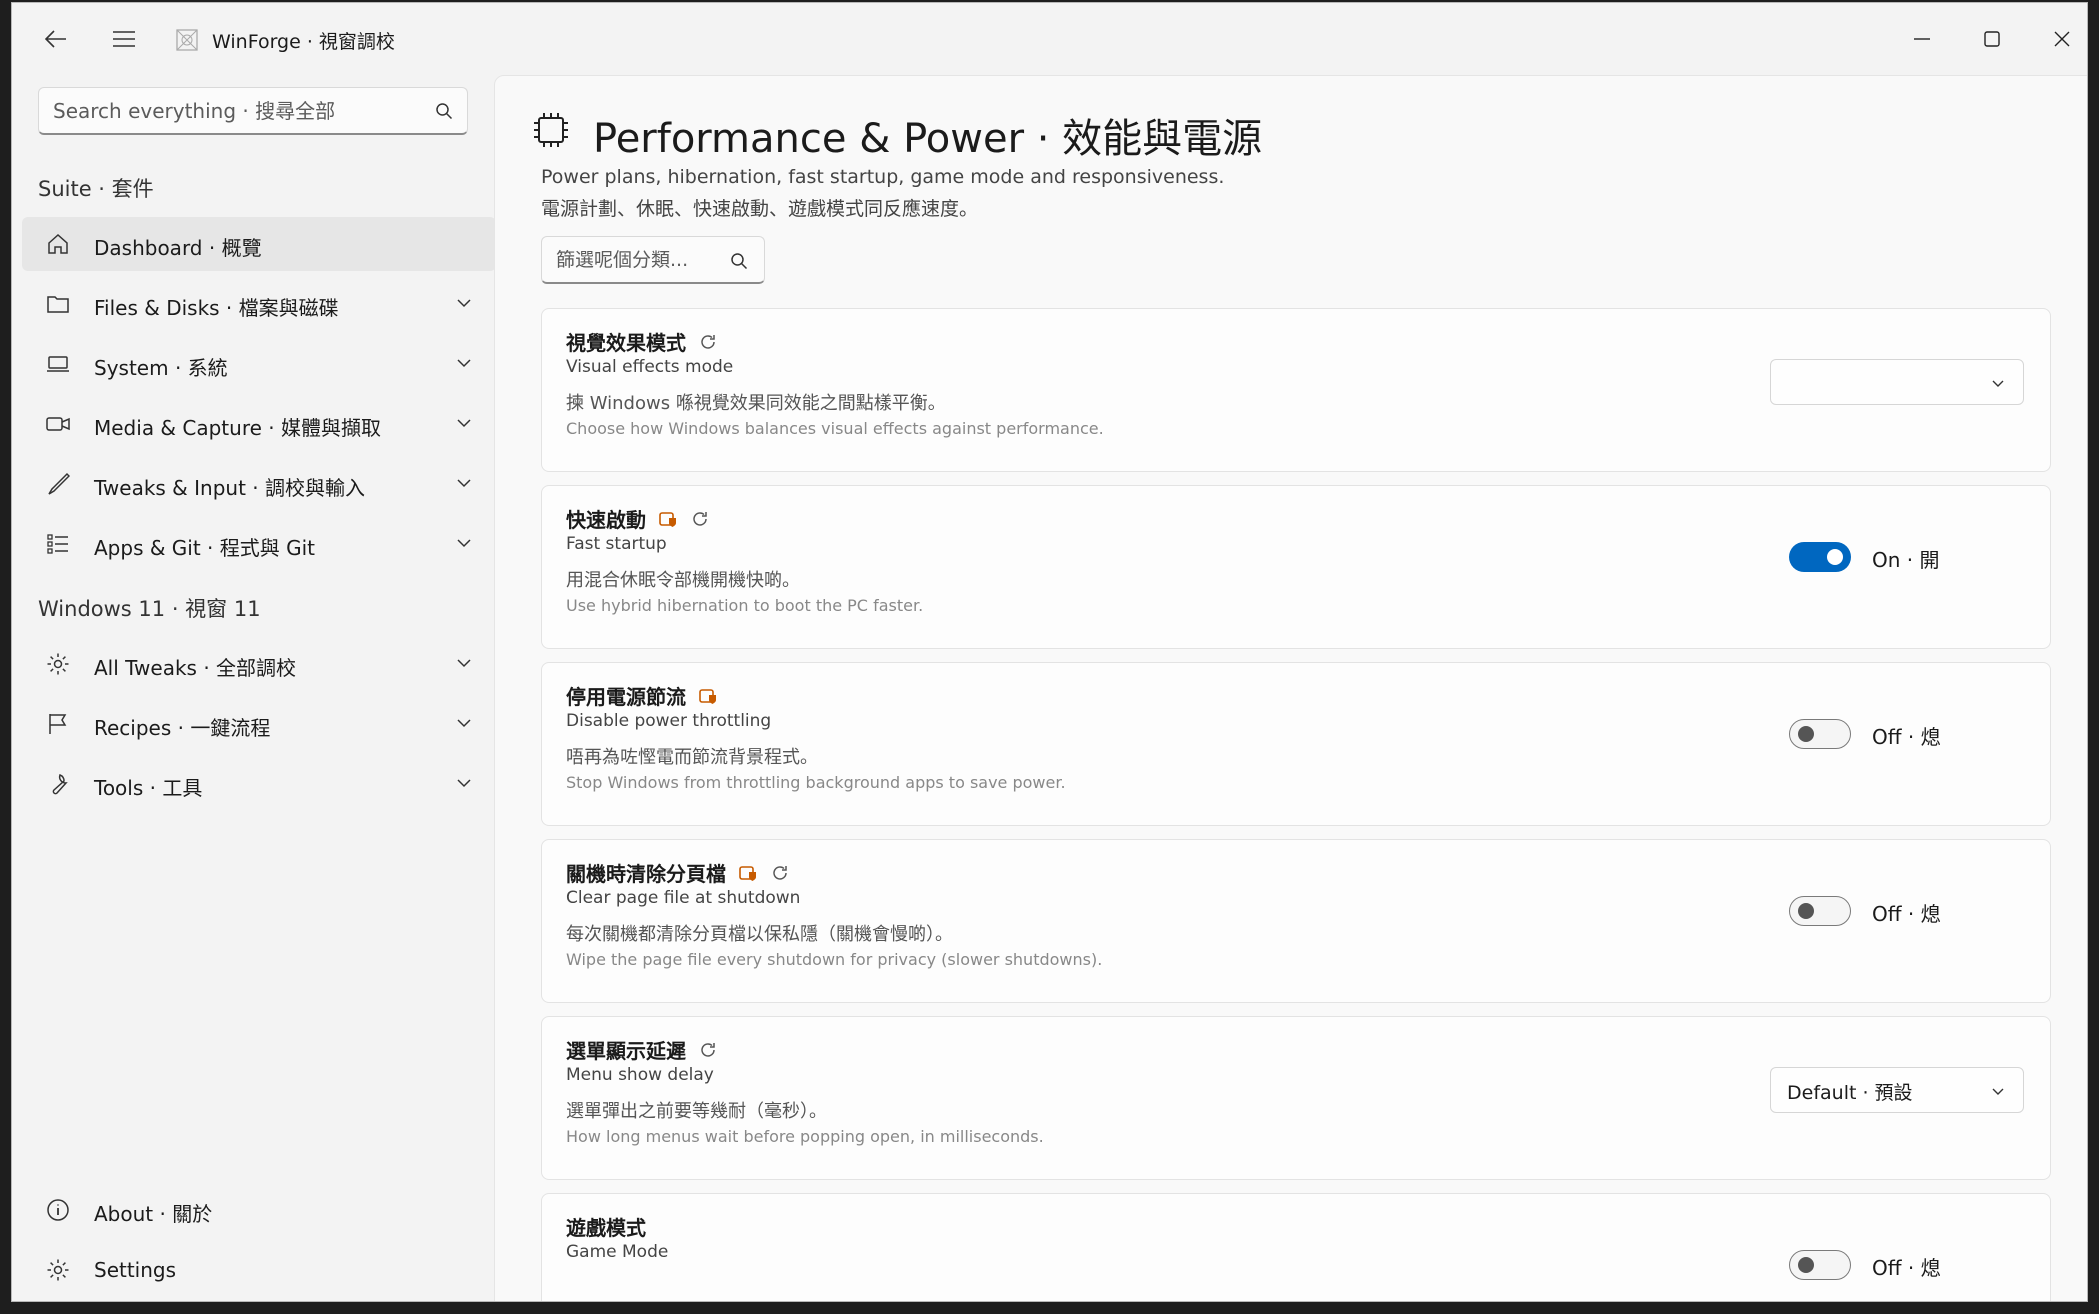 The image size is (2099, 1314). What do you see at coordinates (1049, 39) in the screenshot?
I see `title-bar: WinForge · 視窗調校` at bounding box center [1049, 39].